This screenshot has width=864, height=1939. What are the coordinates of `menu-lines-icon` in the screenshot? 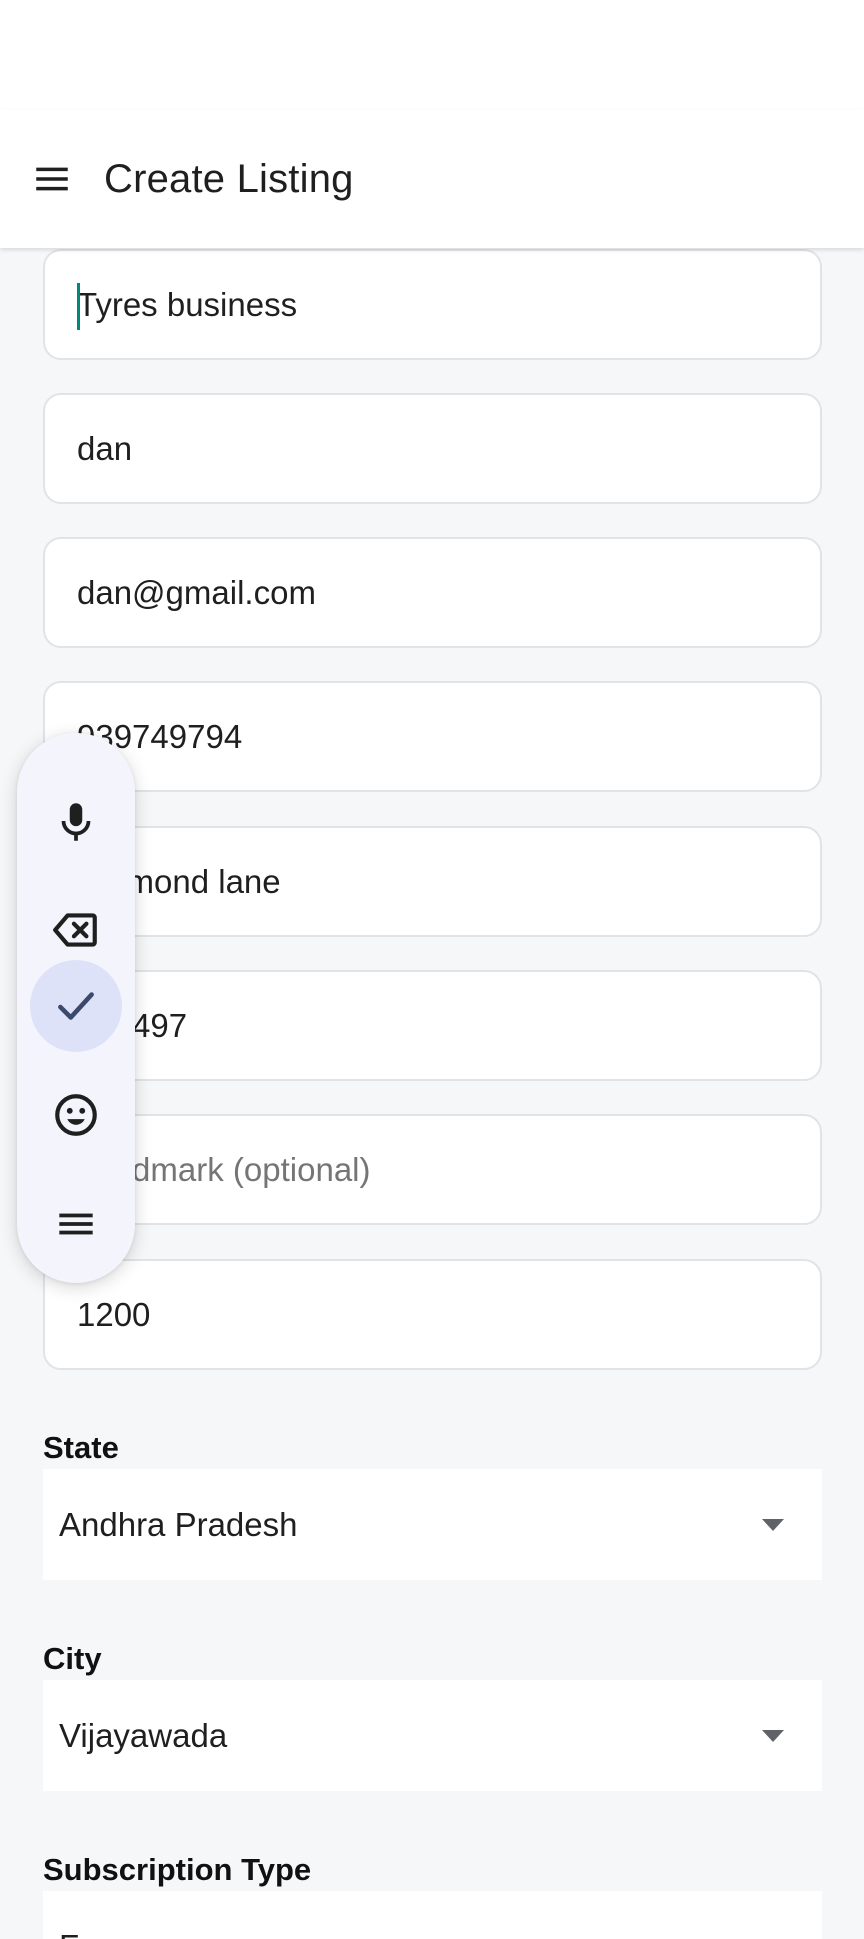 It's located at (76, 1224).